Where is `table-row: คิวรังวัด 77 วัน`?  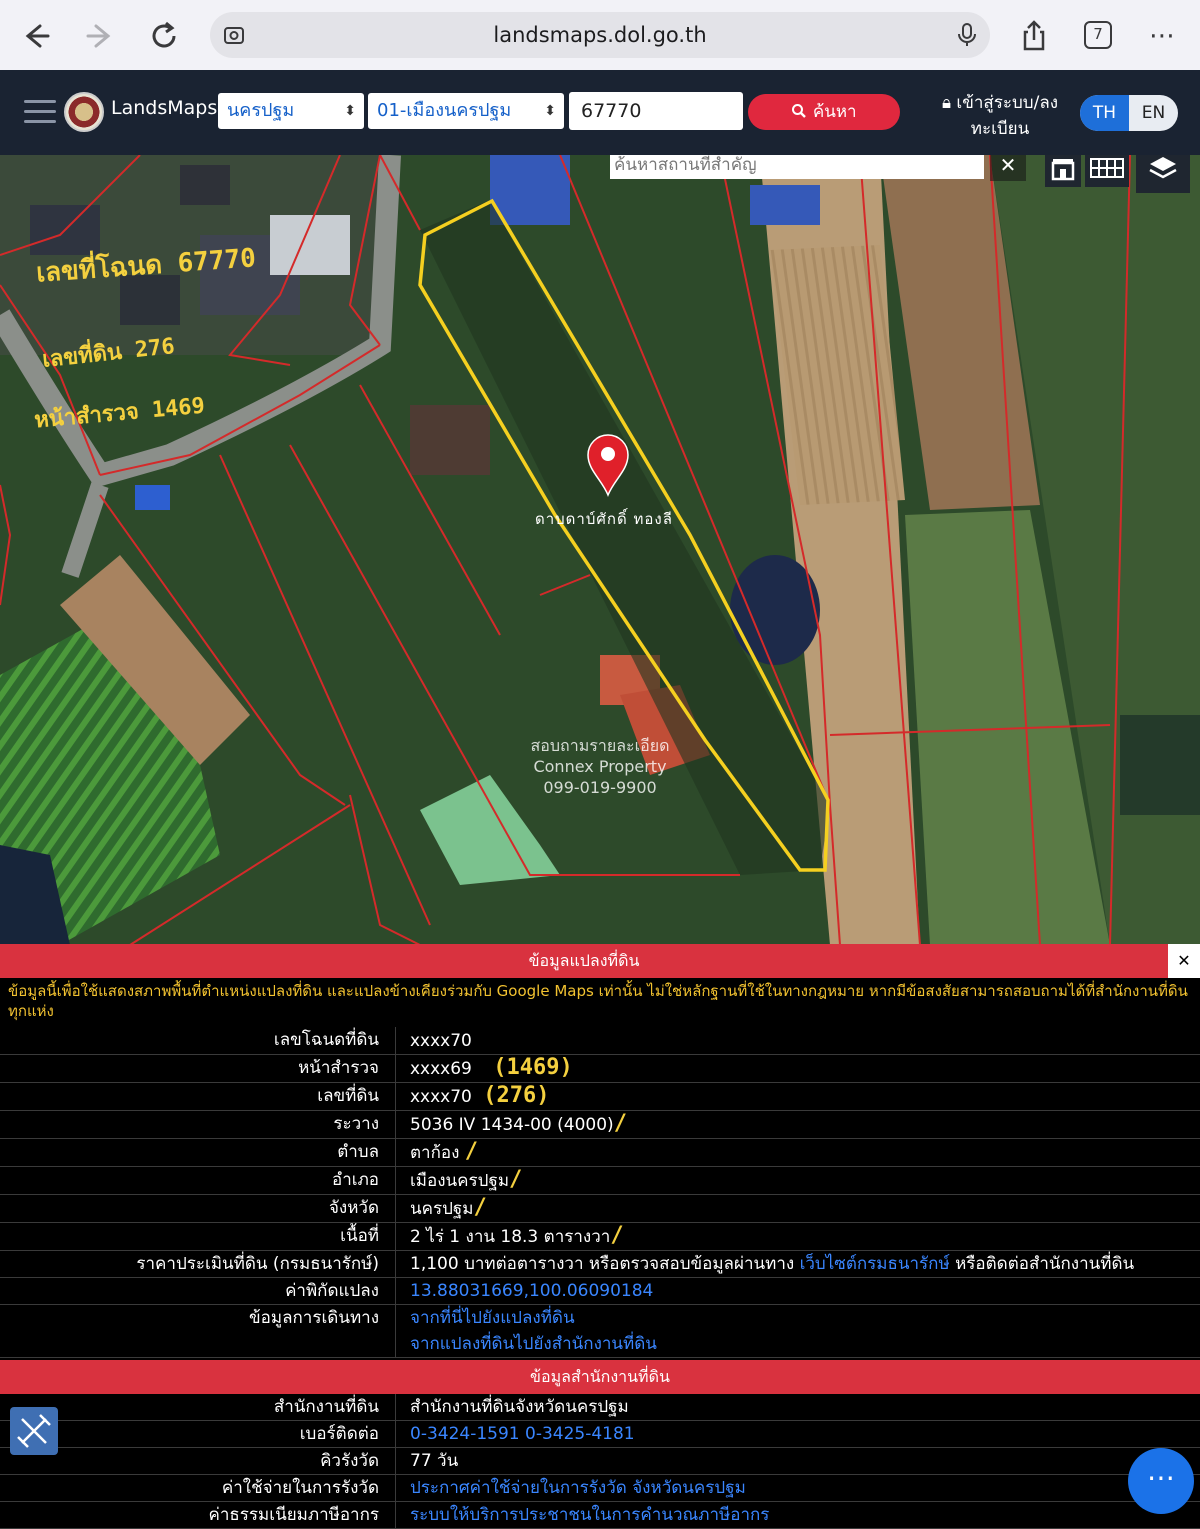 table-row: คิวรังวัด 77 วัน is located at coordinates (600, 1461).